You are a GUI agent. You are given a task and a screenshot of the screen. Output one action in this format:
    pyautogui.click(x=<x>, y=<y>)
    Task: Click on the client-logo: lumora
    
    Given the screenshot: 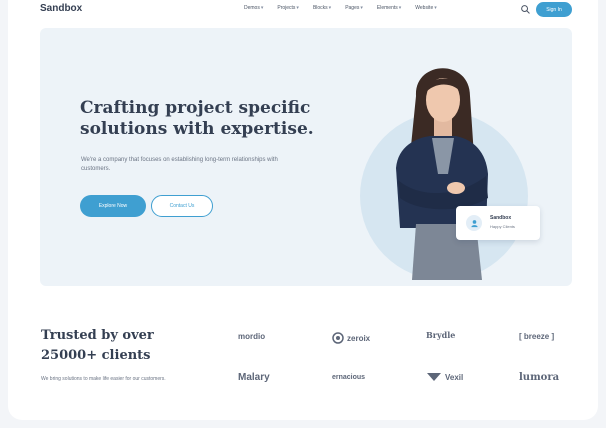 What is the action you would take?
    pyautogui.click(x=539, y=377)
    